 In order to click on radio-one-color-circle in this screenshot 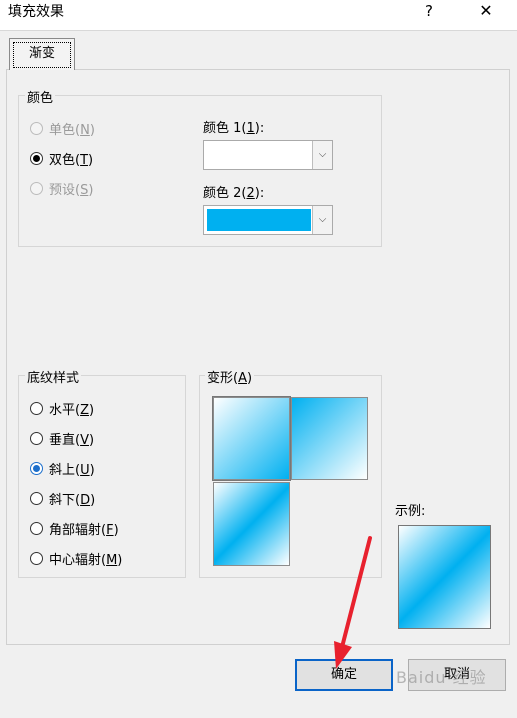, I will do `click(36, 128)`.